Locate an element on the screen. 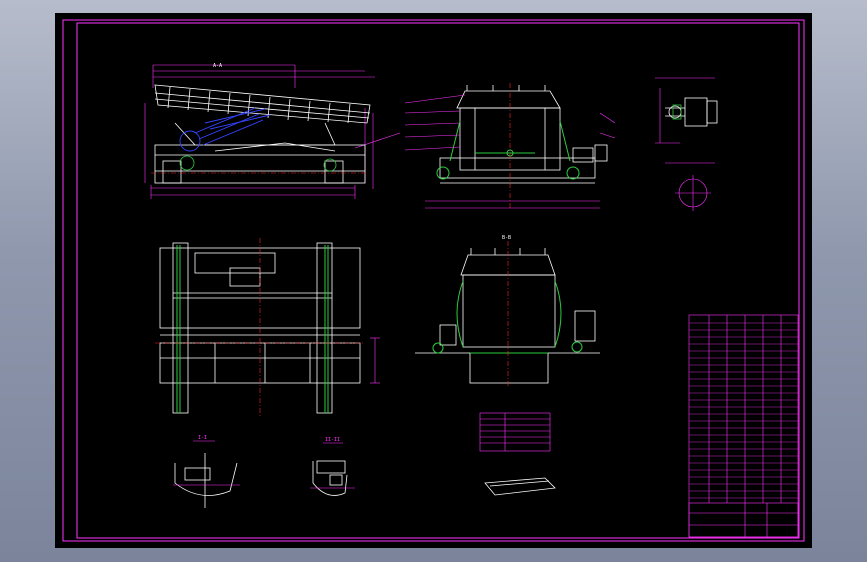 The height and width of the screenshot is (562, 867). parts-list-rows is located at coordinates (743, 410).